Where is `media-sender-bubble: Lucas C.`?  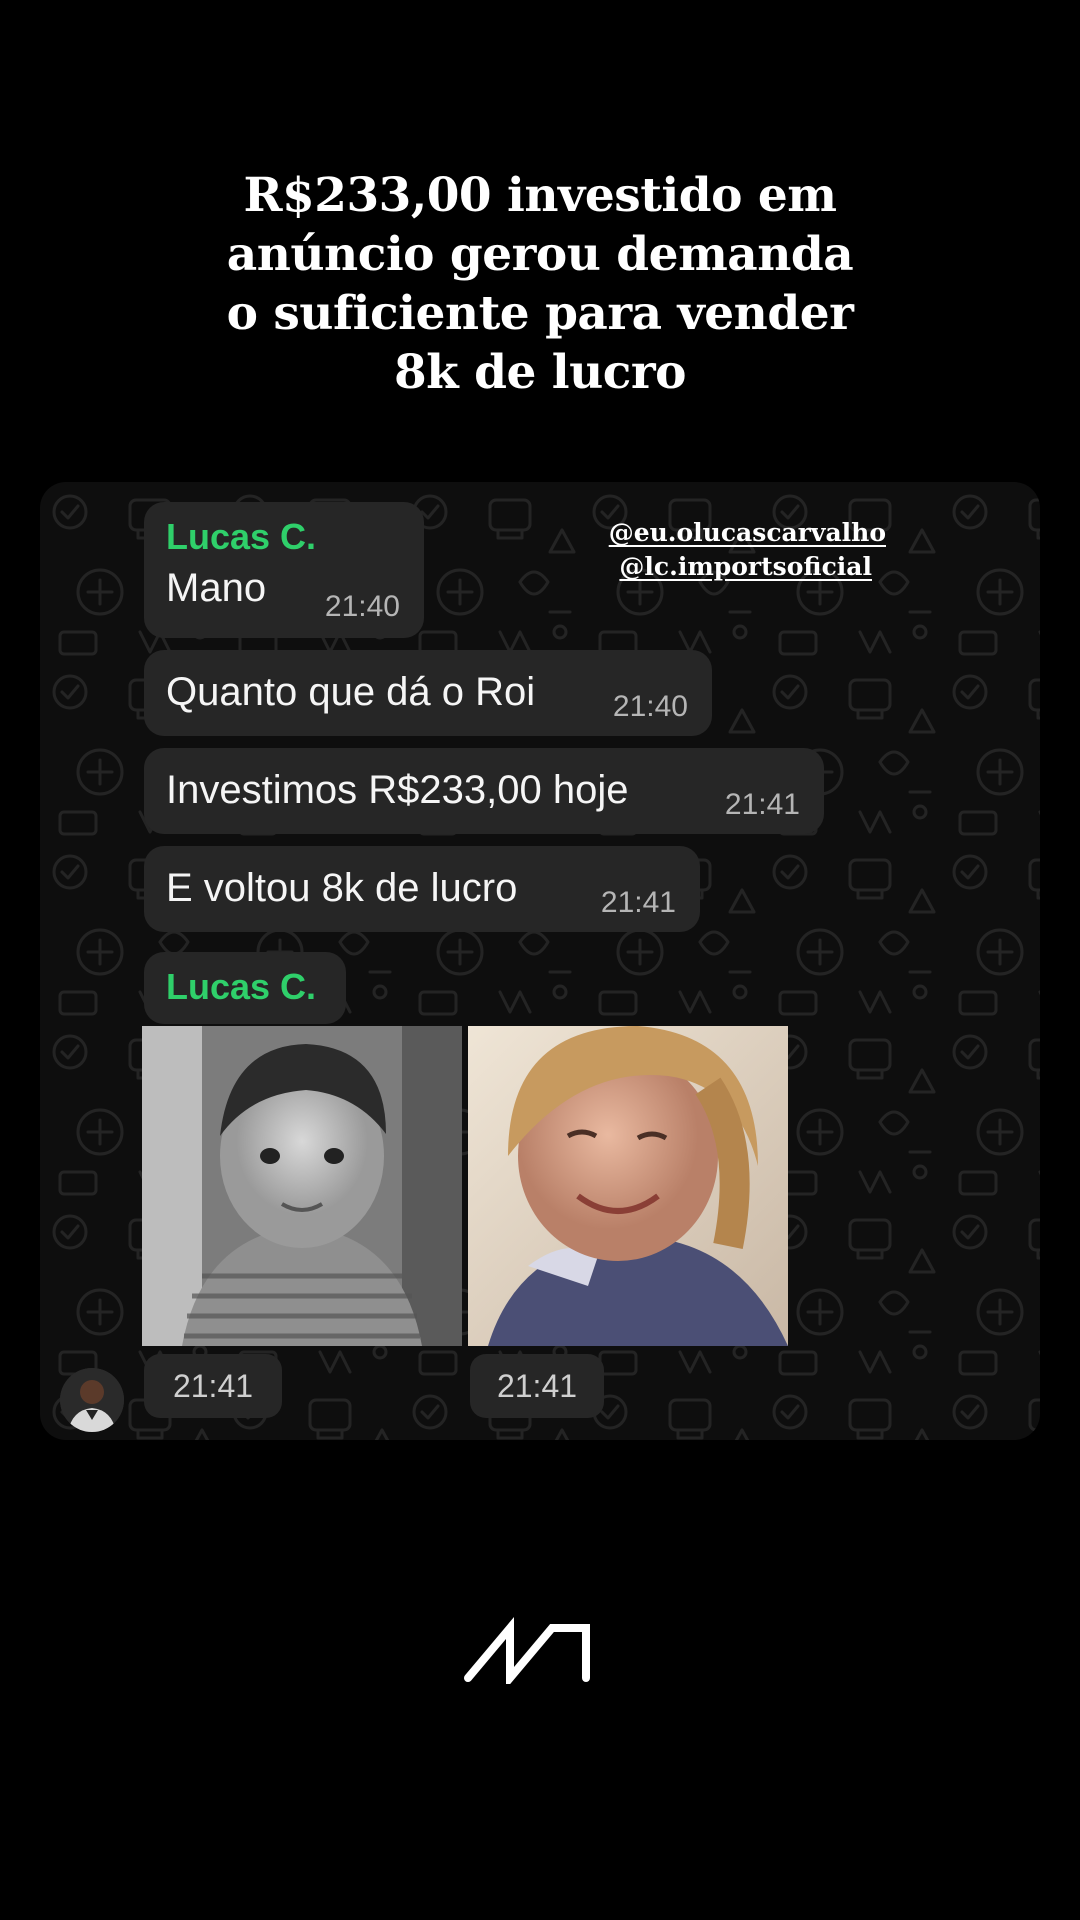 media-sender-bubble: Lucas C. is located at coordinates (245, 988).